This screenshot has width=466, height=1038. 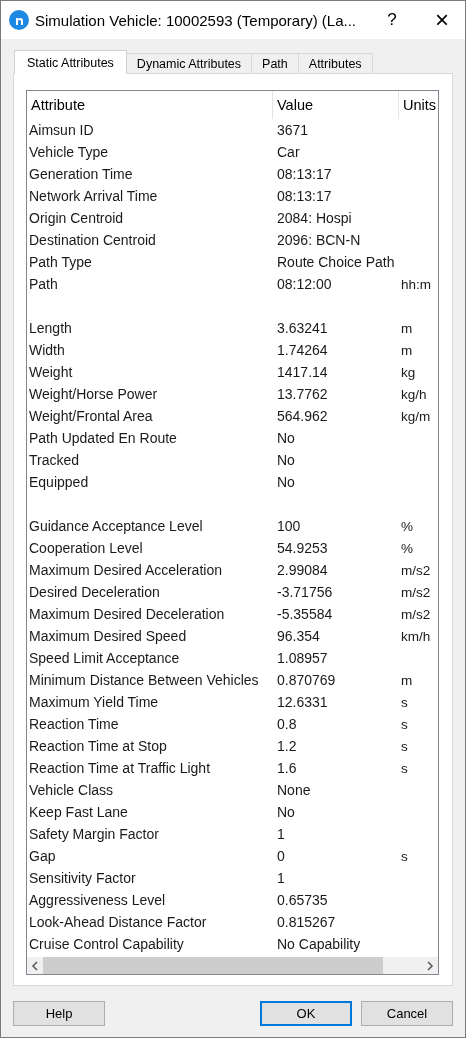 What do you see at coordinates (42, 856) in the screenshot?
I see `table-cell-text: Gap` at bounding box center [42, 856].